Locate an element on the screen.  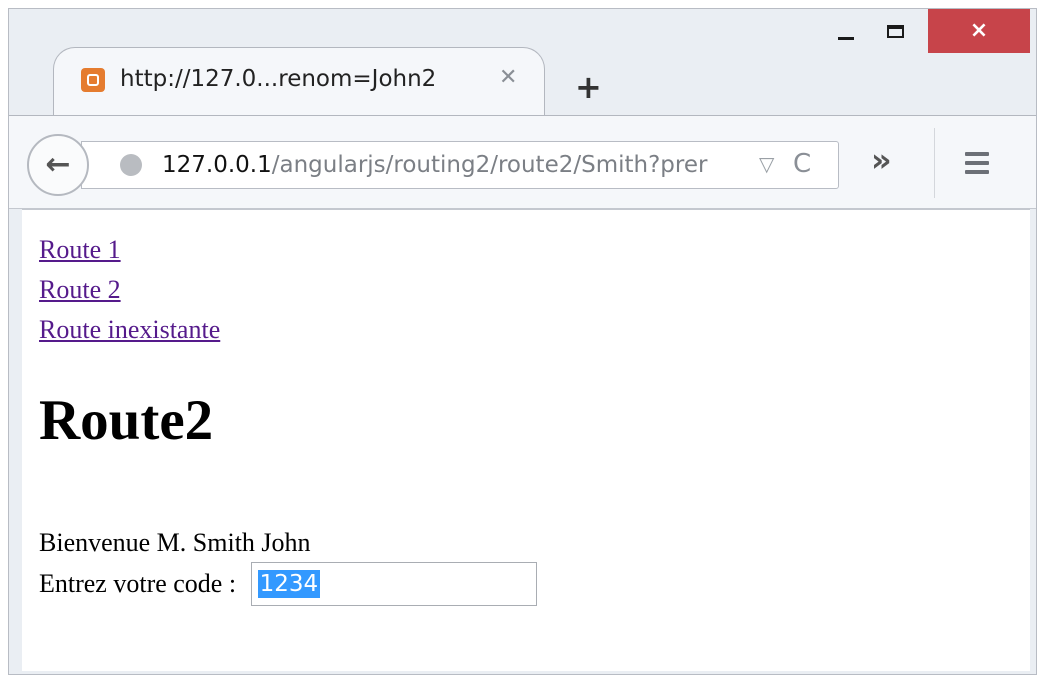
link-route-1: Route 1 is located at coordinates (129, 250).